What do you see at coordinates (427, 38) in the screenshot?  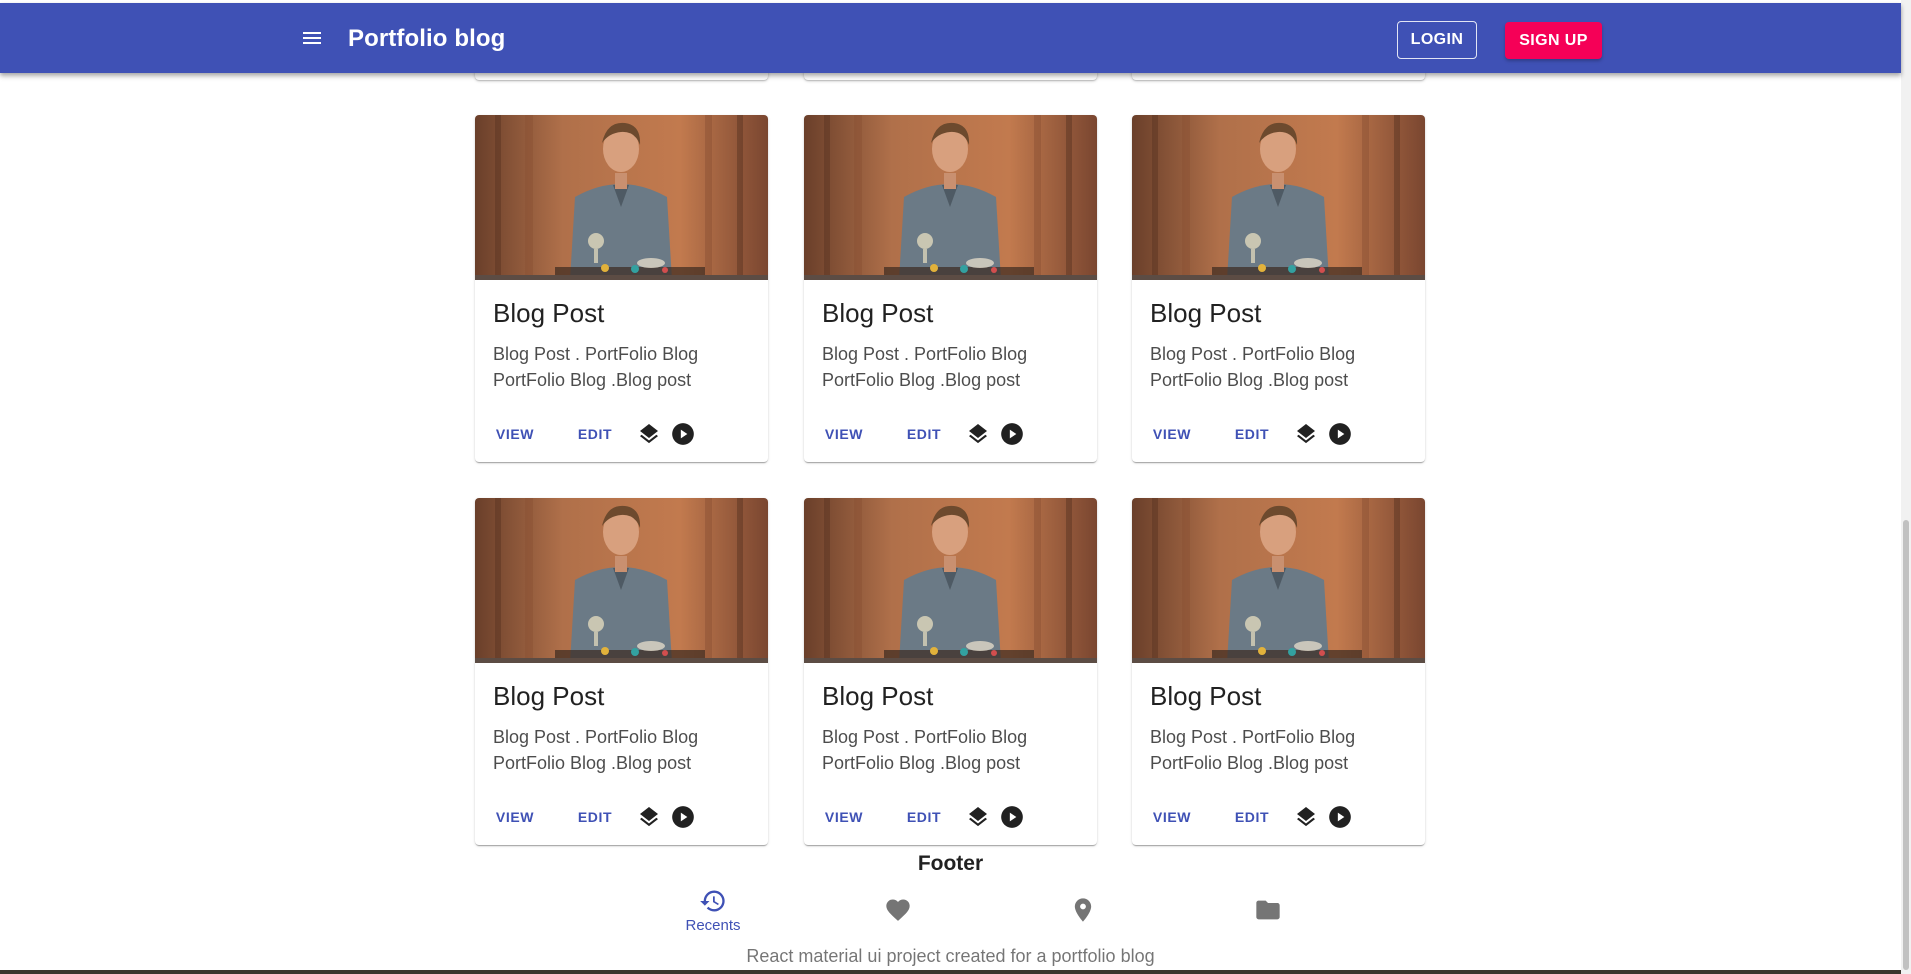 I see `app-title: Portfolio blog` at bounding box center [427, 38].